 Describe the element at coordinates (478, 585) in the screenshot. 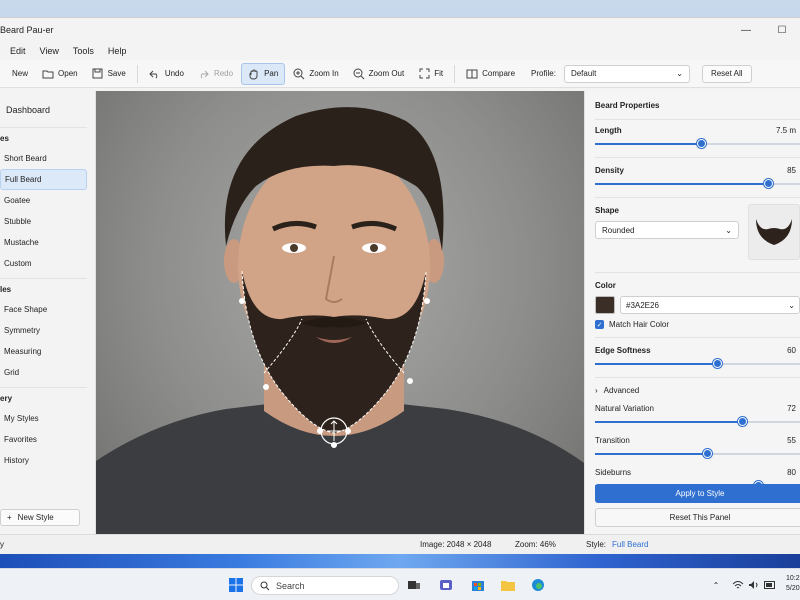

I see `store-icon` at that location.